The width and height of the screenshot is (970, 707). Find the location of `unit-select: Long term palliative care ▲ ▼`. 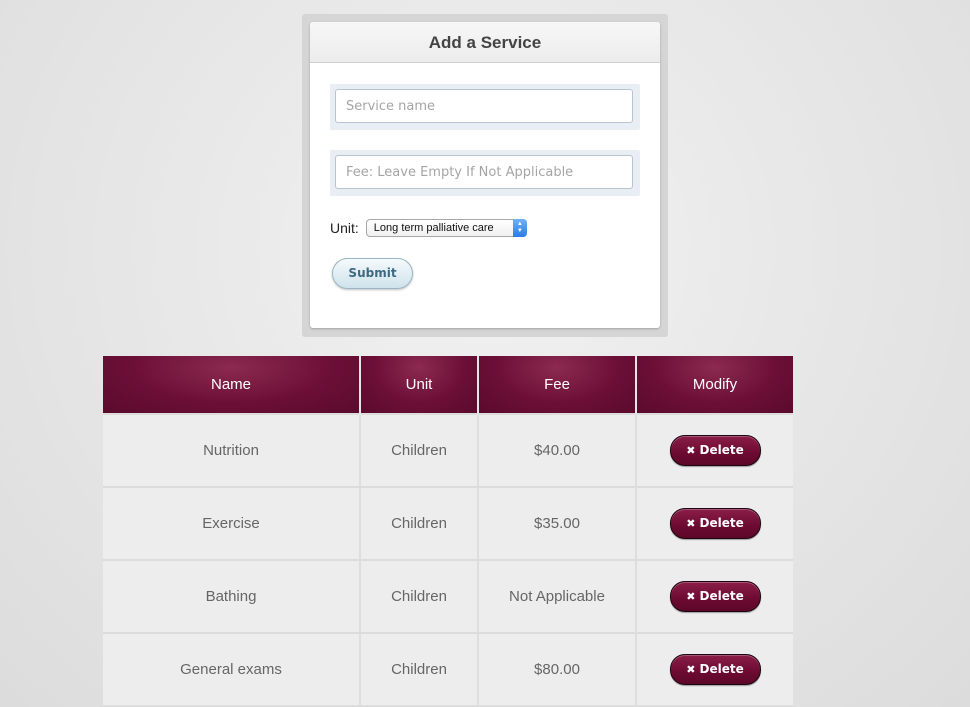

unit-select: Long term palliative care ▲ ▼ is located at coordinates (446, 228).